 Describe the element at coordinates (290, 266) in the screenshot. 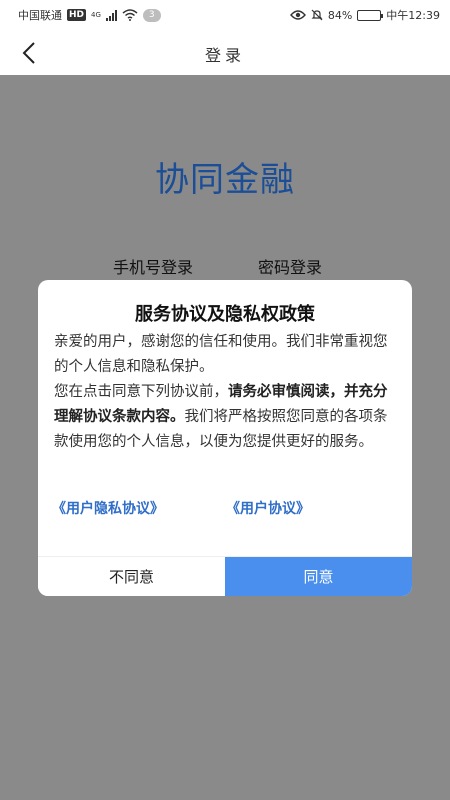

I see `tab-password-login: 密码登录` at that location.